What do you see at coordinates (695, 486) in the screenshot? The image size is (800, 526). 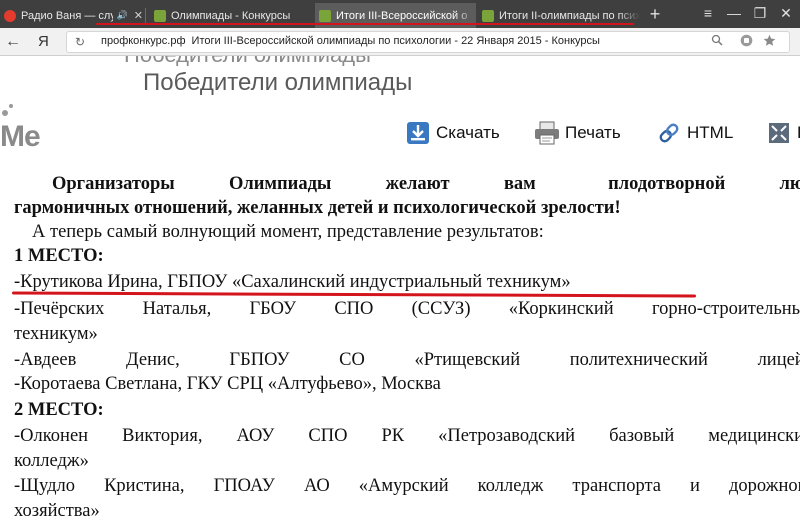 I see `word: и` at bounding box center [695, 486].